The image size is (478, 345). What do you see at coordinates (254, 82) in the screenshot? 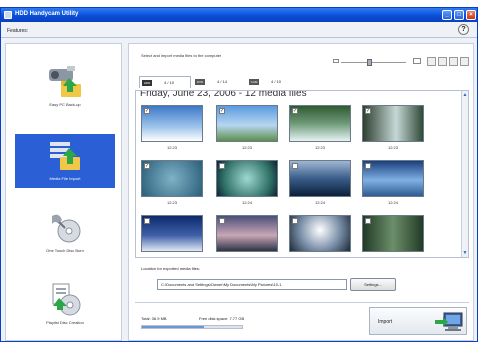
I see `camera-icon: CAM` at bounding box center [254, 82].